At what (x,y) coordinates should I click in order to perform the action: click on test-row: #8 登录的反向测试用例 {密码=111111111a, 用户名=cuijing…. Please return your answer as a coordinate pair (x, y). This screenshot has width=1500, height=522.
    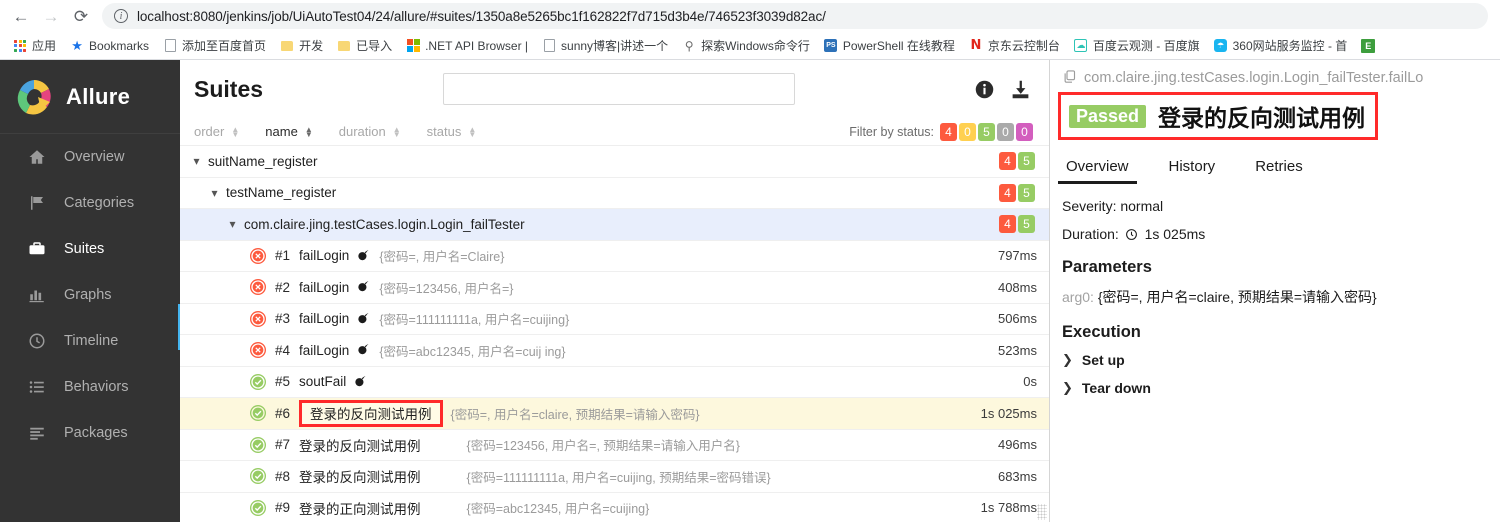
    Looking at the image, I should click on (614, 477).